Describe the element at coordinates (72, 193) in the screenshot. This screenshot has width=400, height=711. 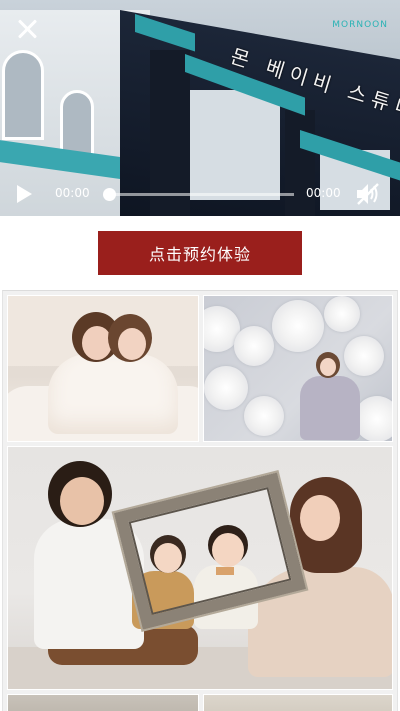
I see `current-time: 00:00` at that location.